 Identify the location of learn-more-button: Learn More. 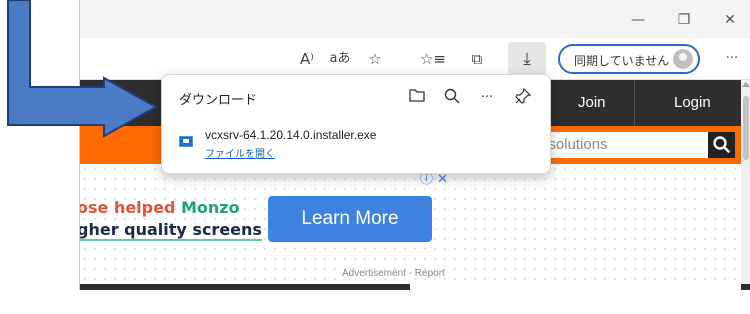
(350, 219).